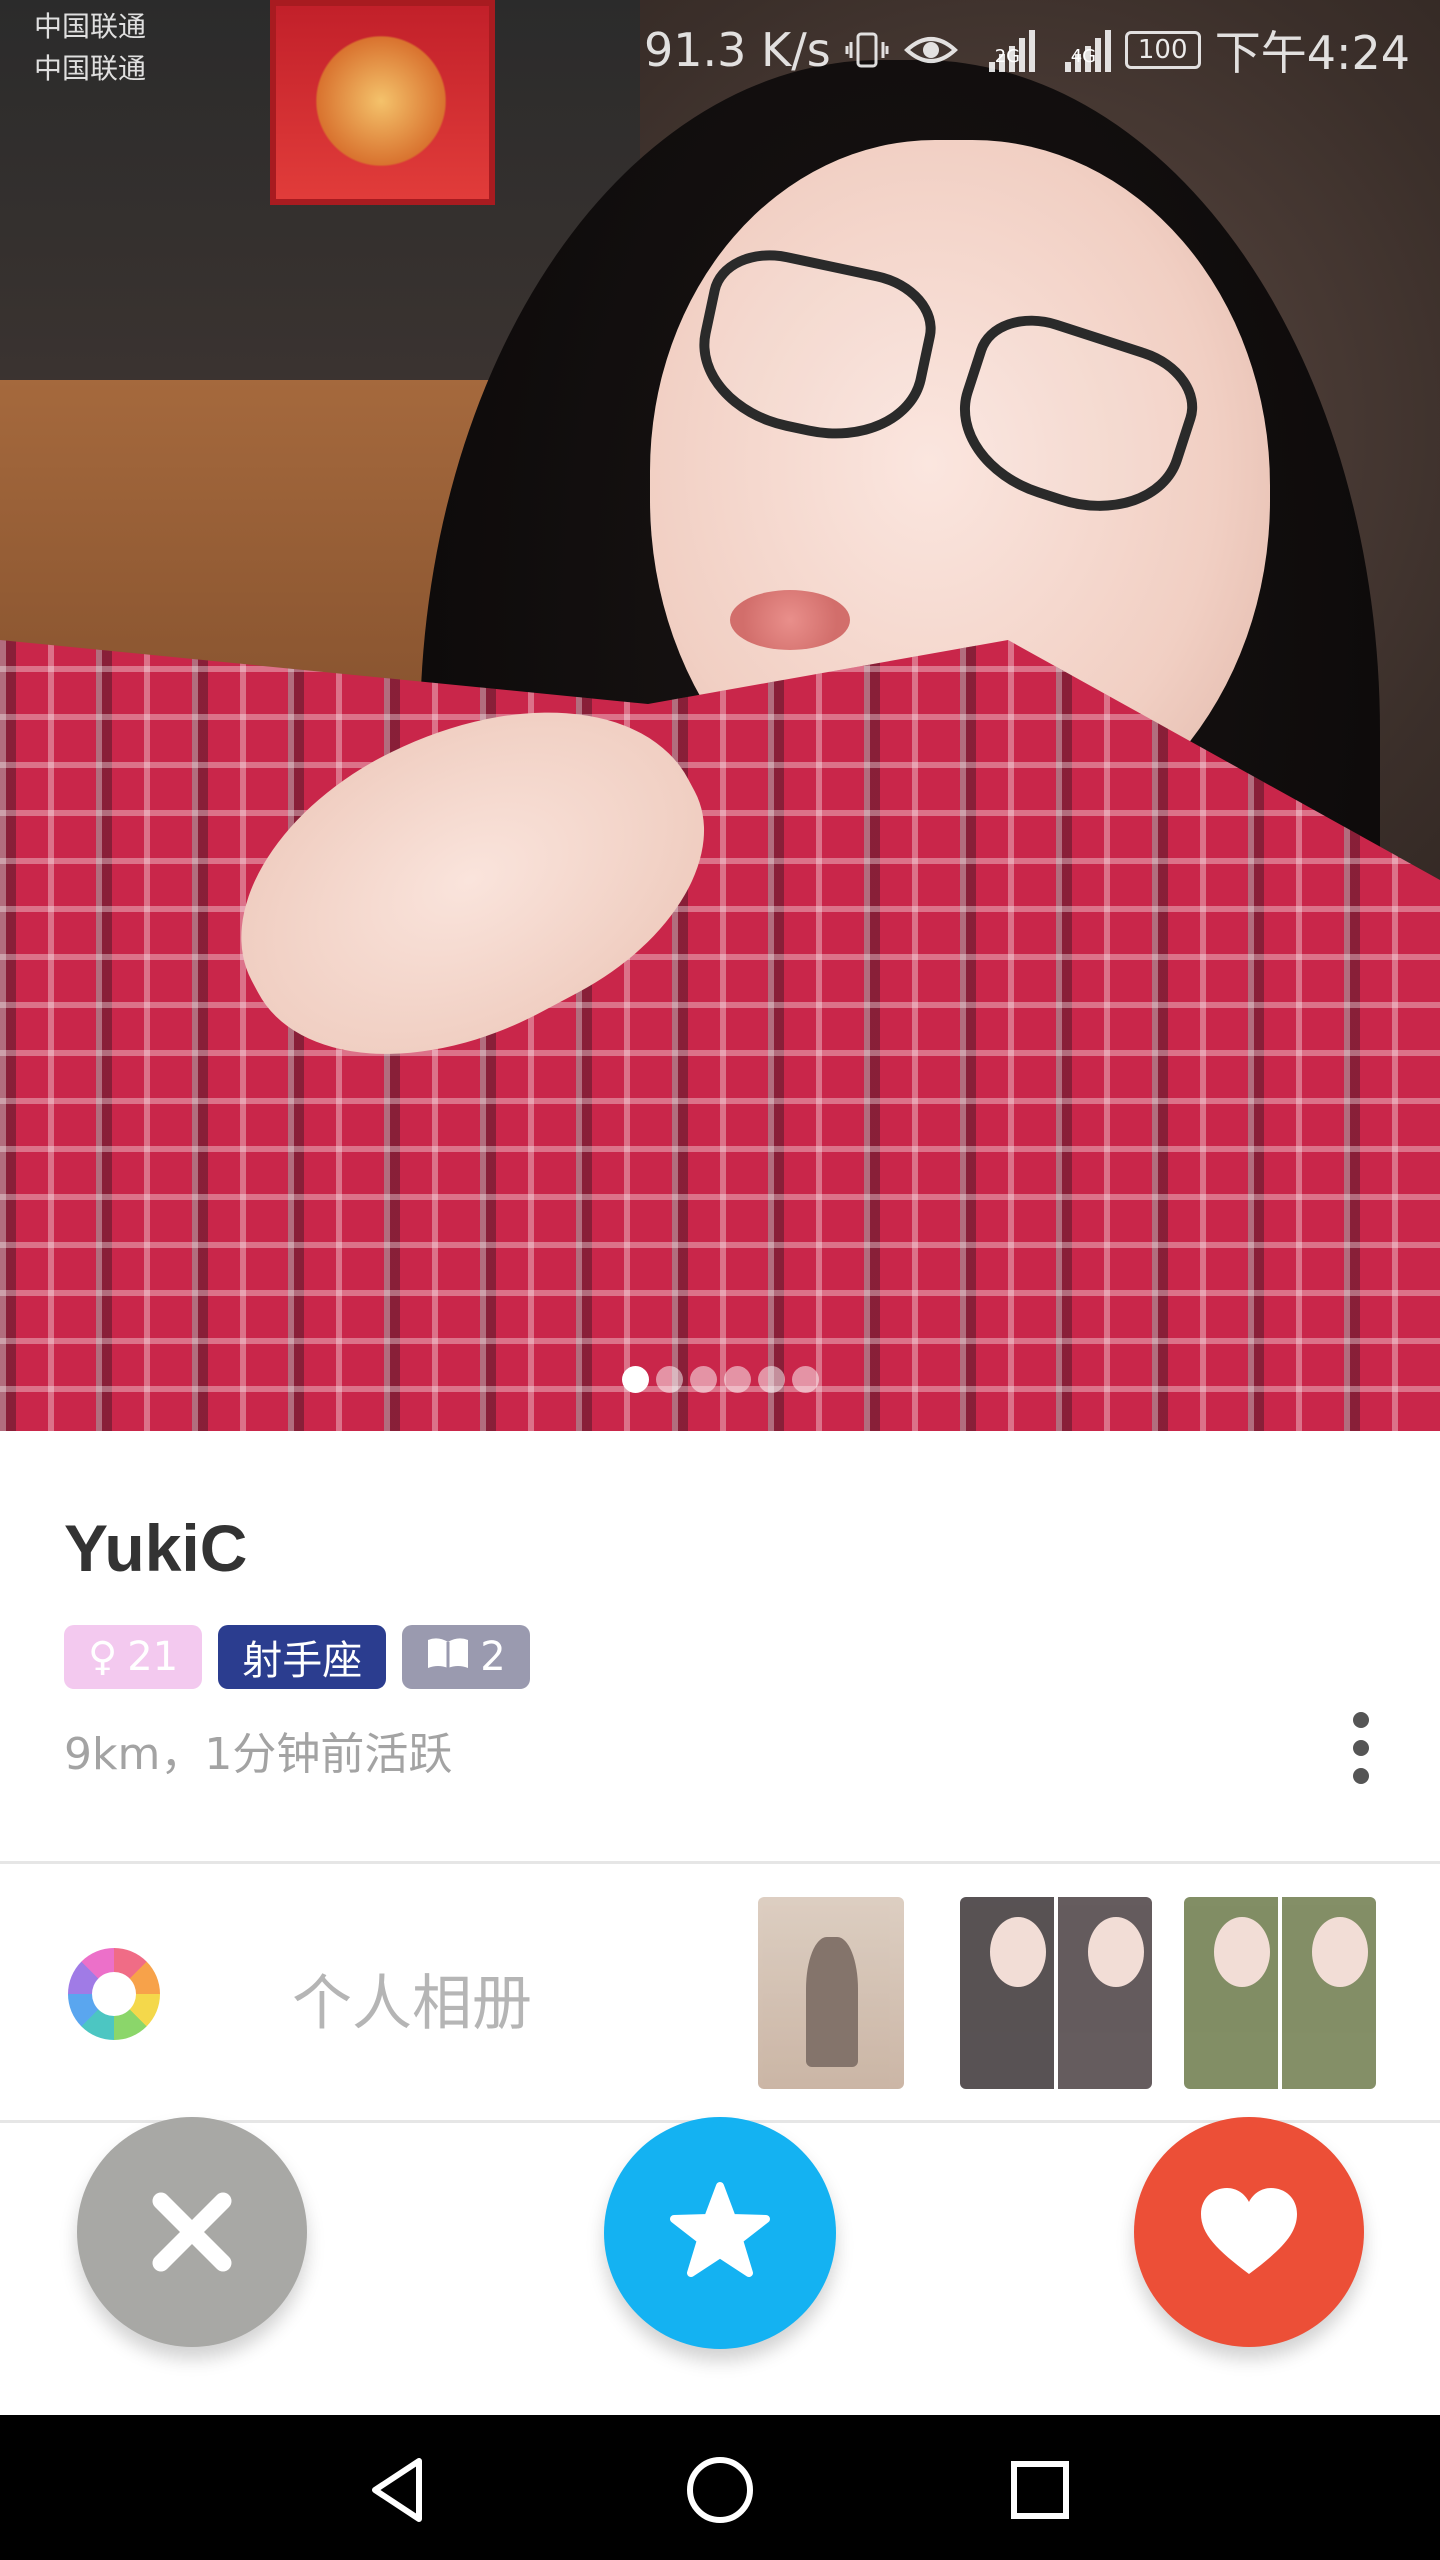 Image resolution: width=1440 pixels, height=2560 pixels. Describe the element at coordinates (737, 50) in the screenshot. I see `network-speed: 91.3 K/s` at that location.